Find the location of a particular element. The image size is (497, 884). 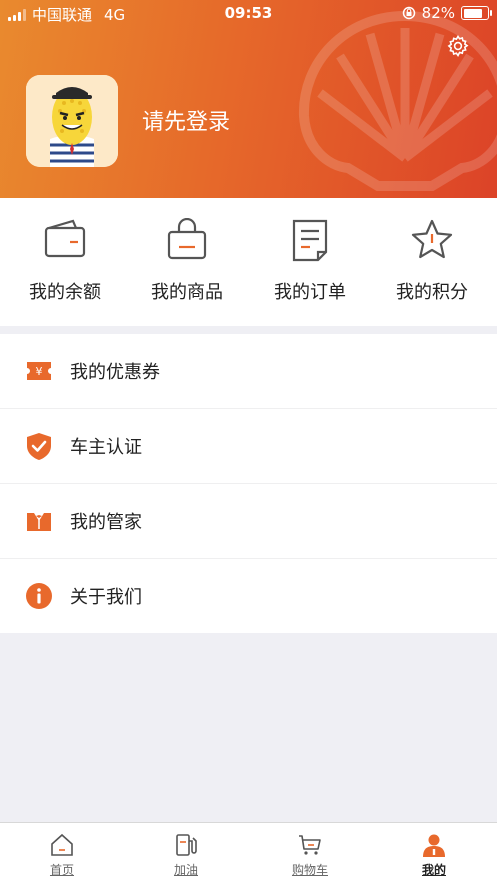

menu-item-about: 关于我们 is located at coordinates (248, 596).